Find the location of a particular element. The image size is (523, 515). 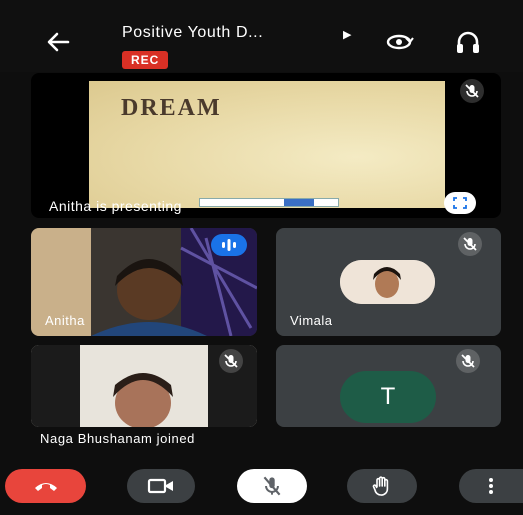

recording-badge: REC is located at coordinates (145, 60).